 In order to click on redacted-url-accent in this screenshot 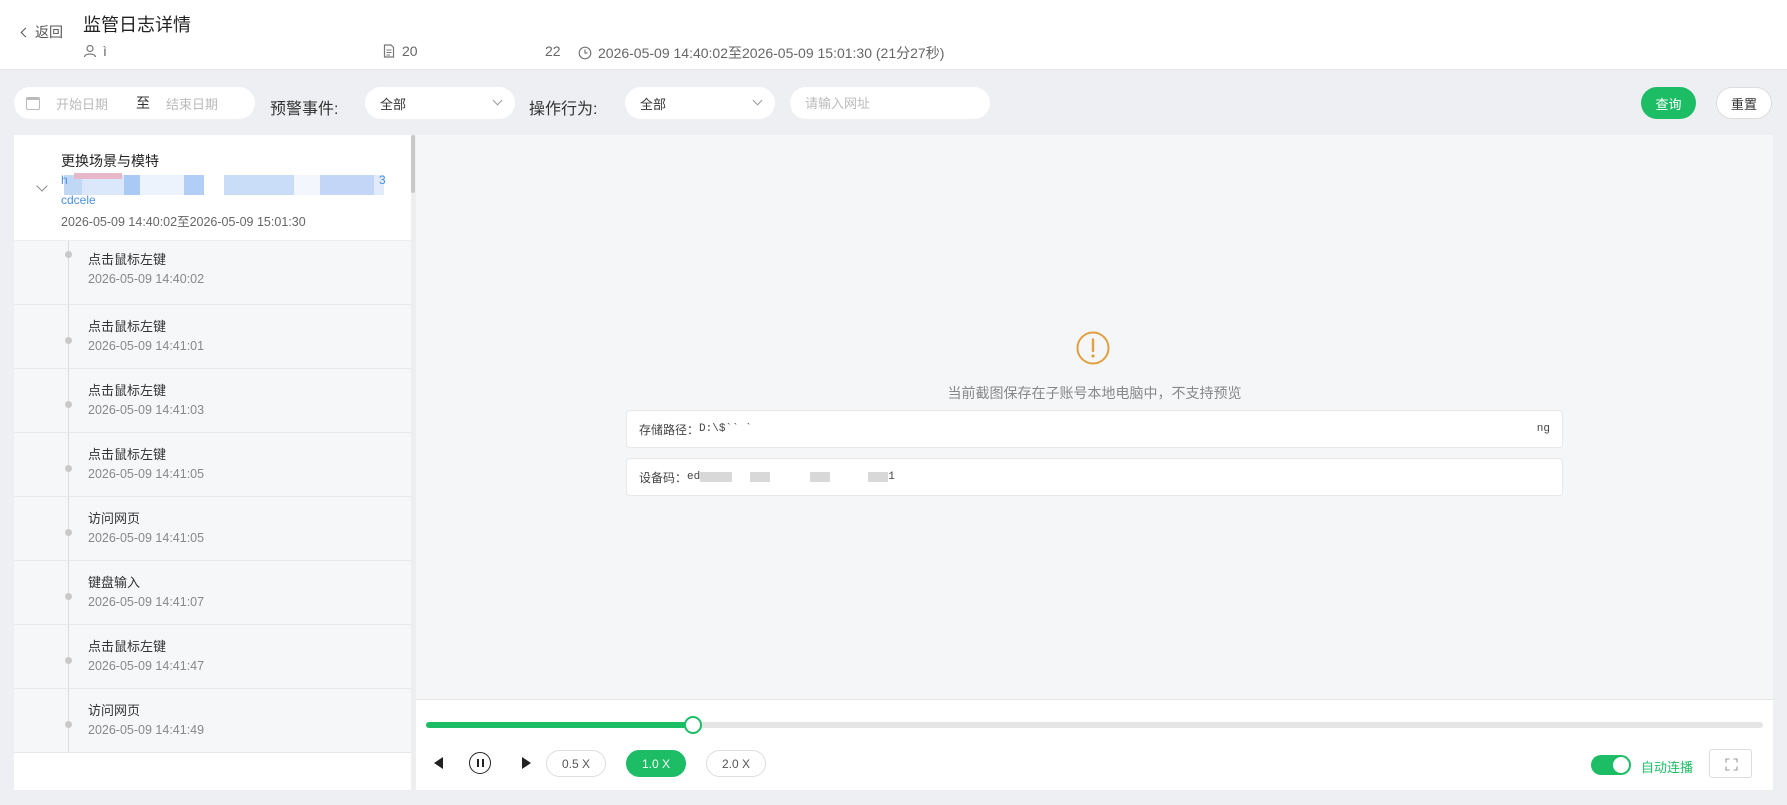, I will do `click(98, 176)`.